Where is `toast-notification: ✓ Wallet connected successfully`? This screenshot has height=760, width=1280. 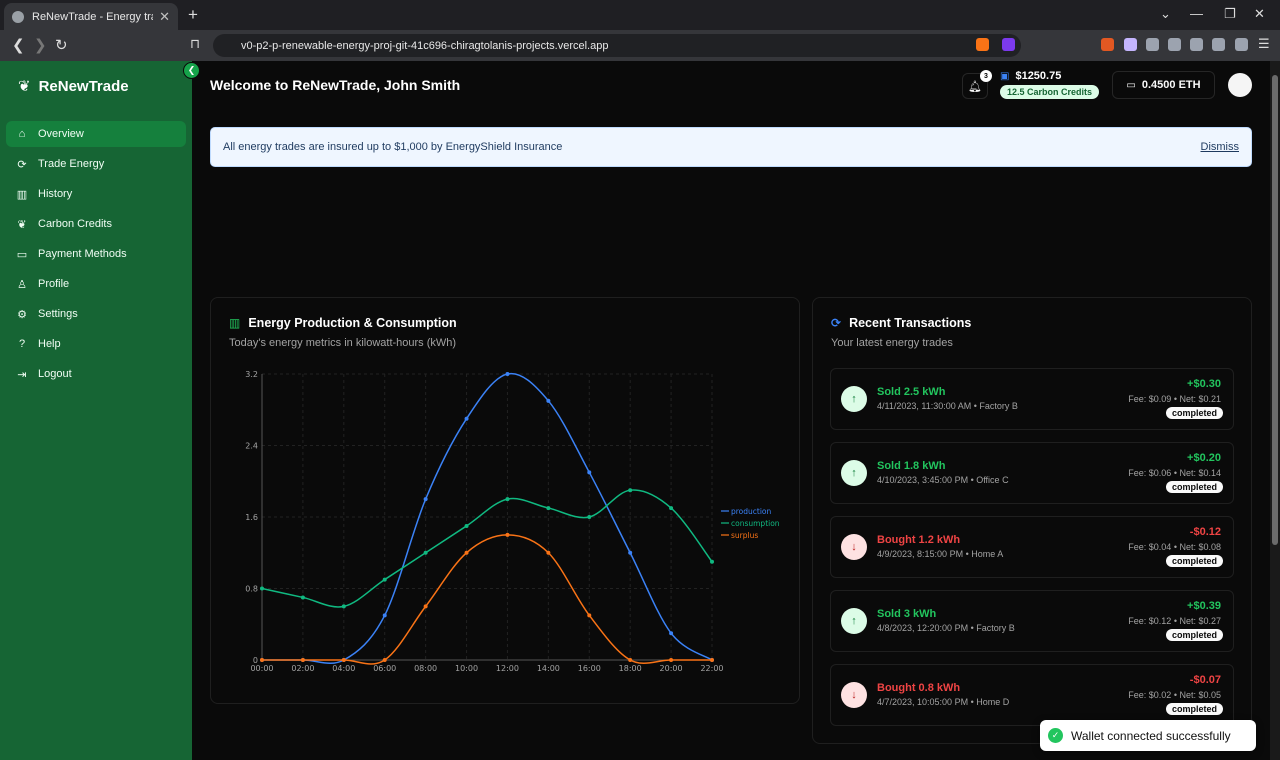
toast-notification: ✓ Wallet connected successfully is located at coordinates (1148, 735).